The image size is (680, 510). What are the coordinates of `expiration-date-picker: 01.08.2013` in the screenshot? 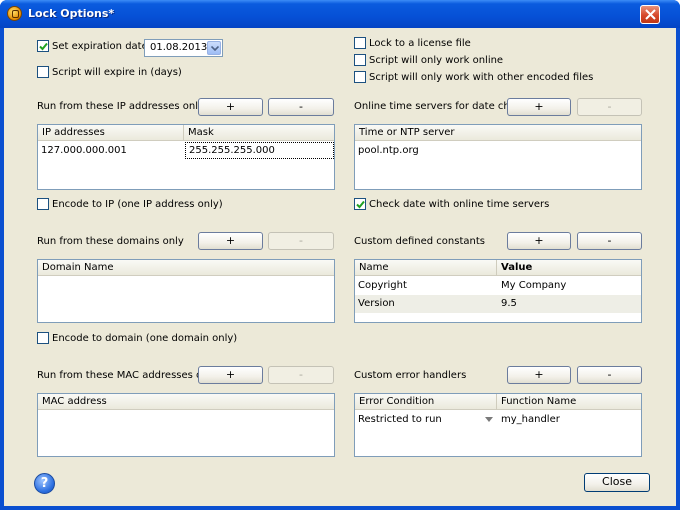 It's located at (183, 48).